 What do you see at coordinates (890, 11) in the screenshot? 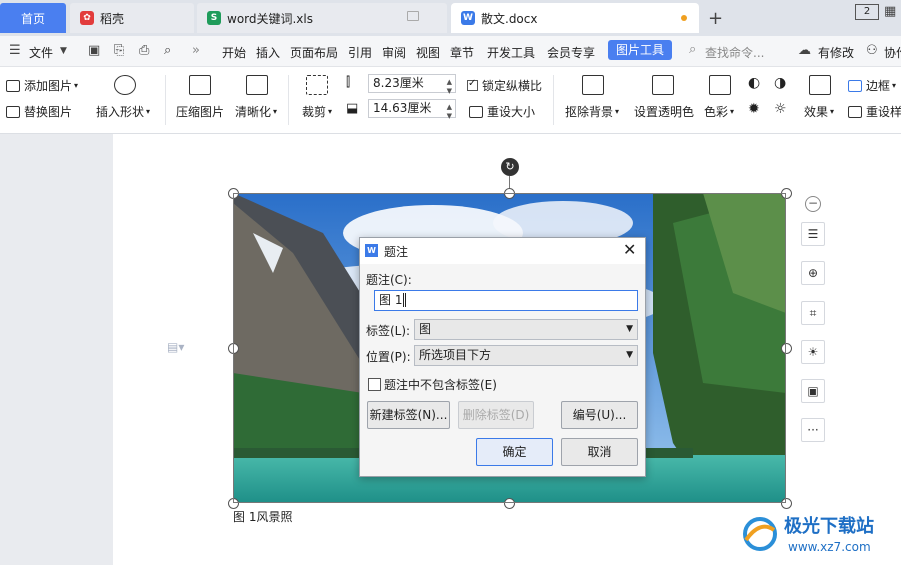
I see `grid-icon: ▦` at bounding box center [890, 11].